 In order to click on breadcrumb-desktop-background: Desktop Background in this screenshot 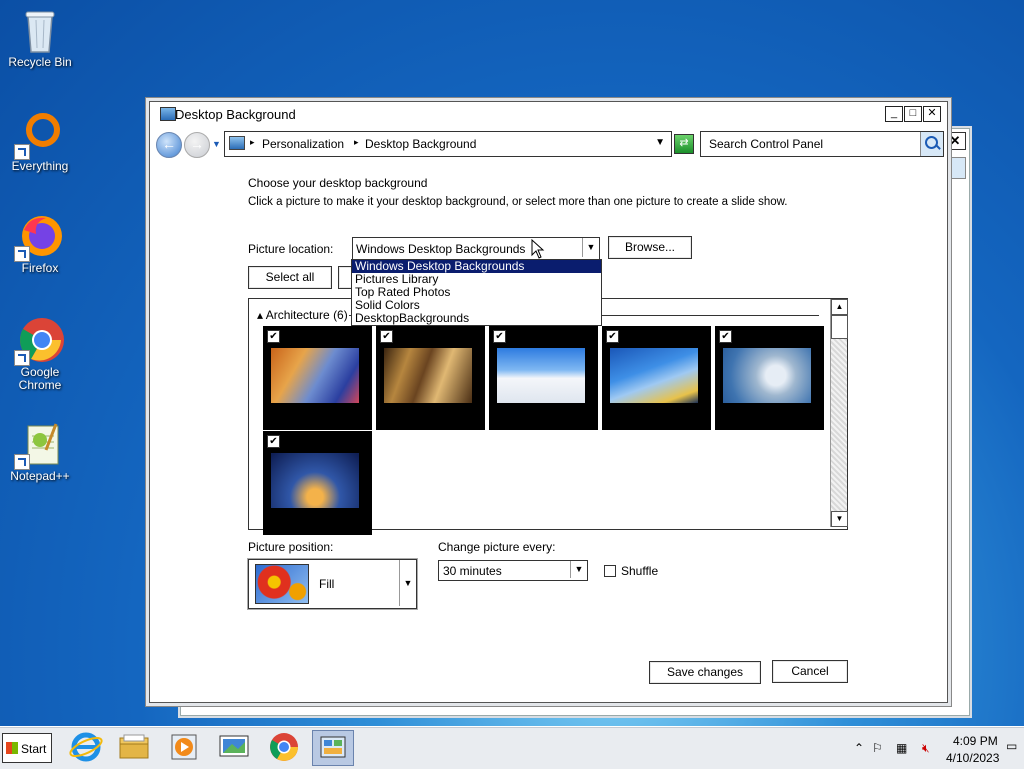, I will do `click(420, 144)`.